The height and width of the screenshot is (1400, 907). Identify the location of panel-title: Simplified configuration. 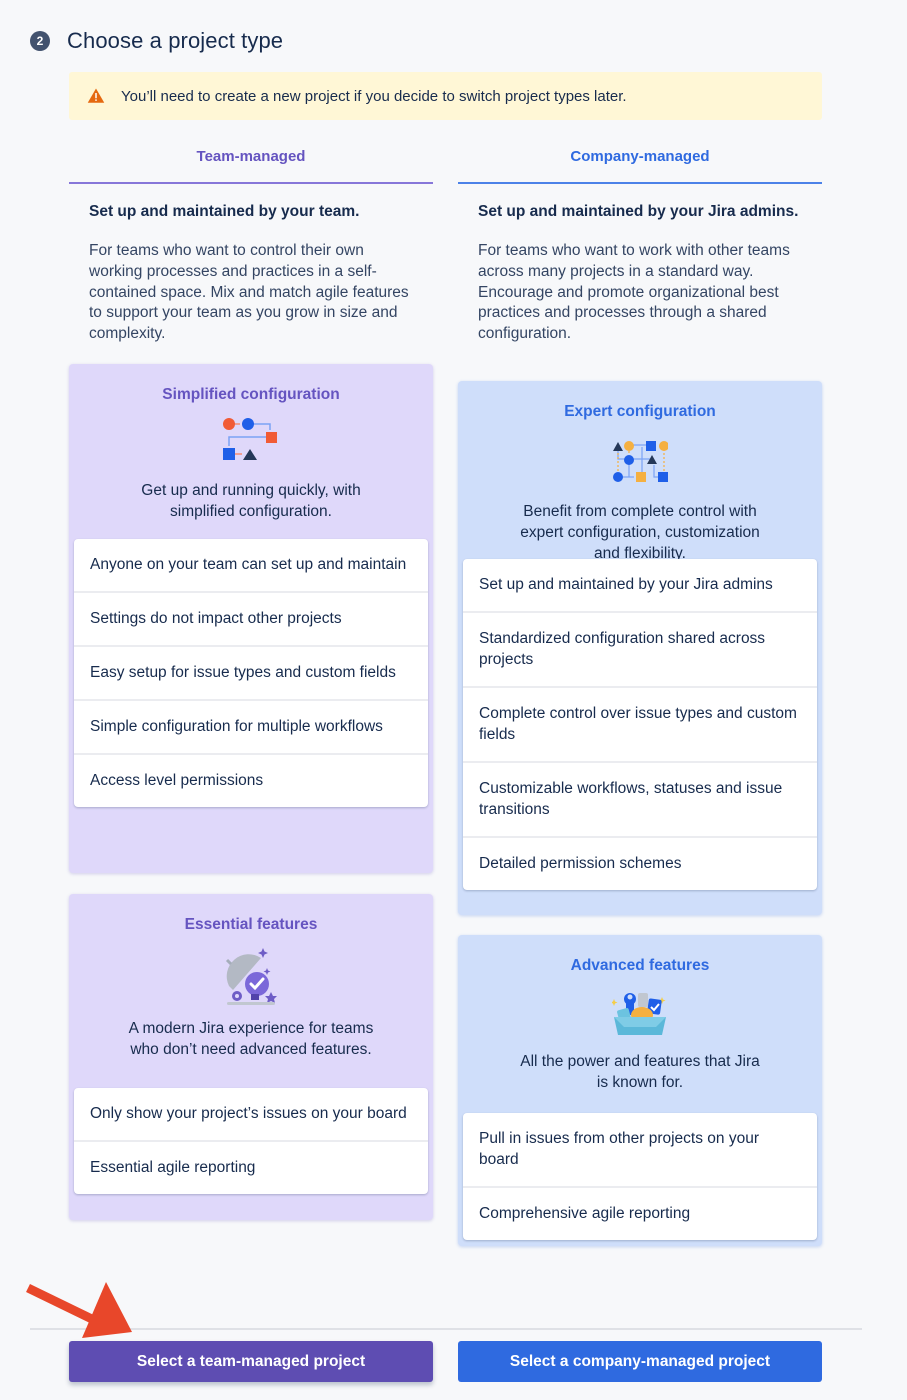
(251, 394).